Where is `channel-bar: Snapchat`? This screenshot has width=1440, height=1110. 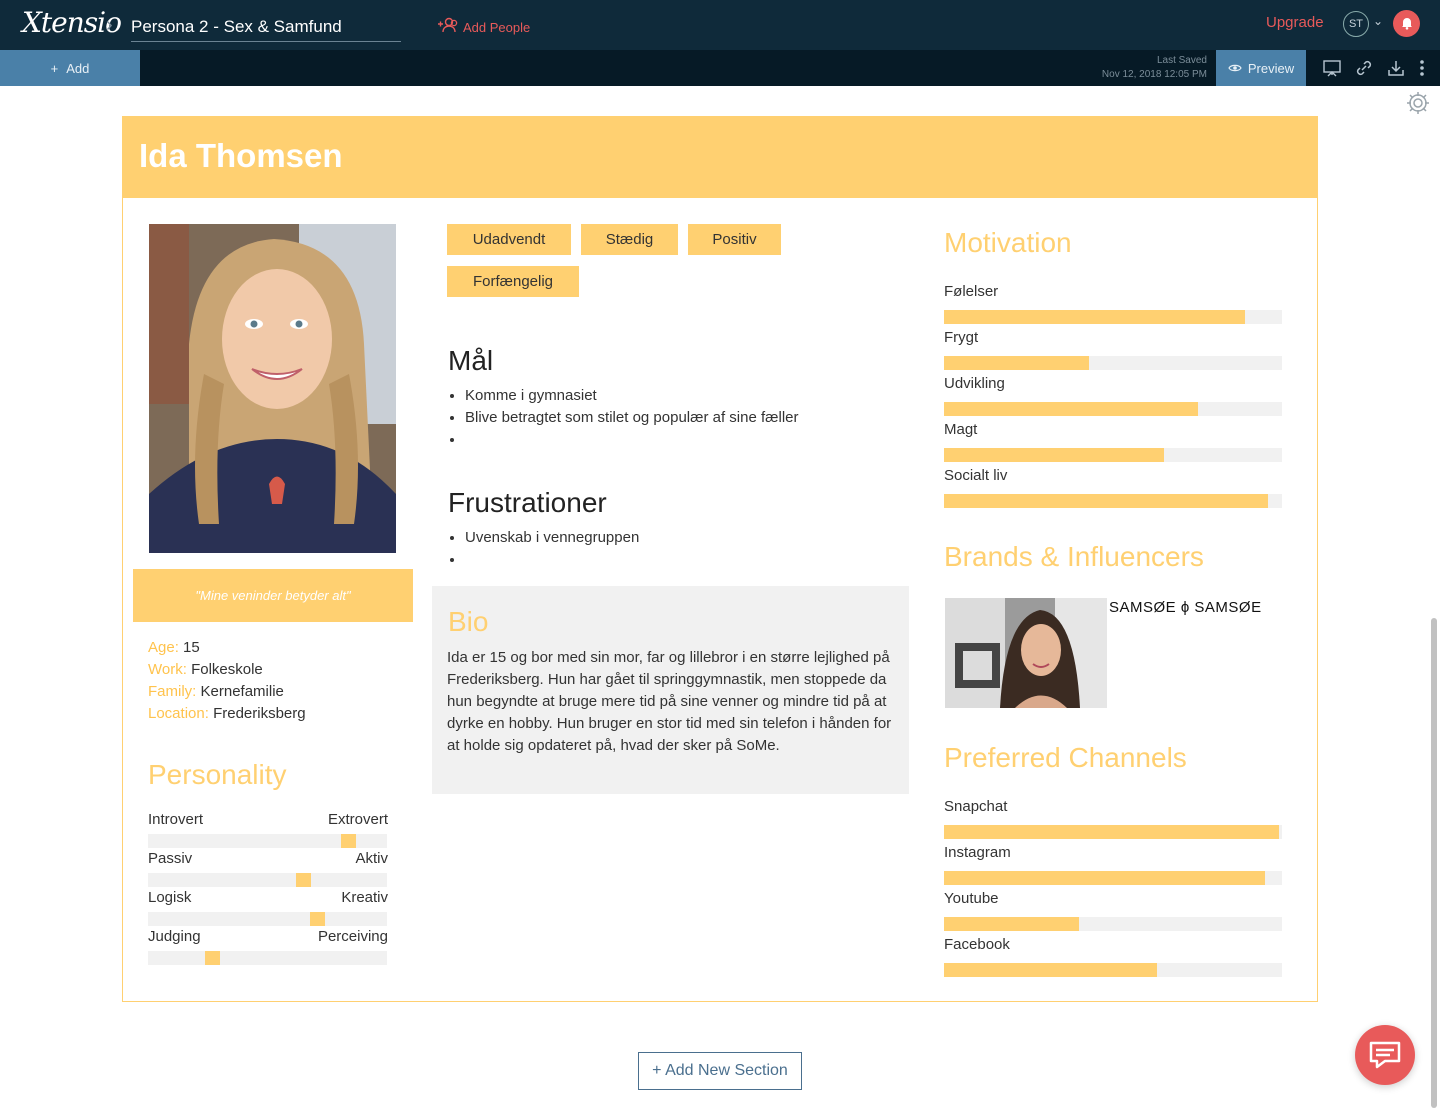 channel-bar: Snapchat is located at coordinates (1113, 818).